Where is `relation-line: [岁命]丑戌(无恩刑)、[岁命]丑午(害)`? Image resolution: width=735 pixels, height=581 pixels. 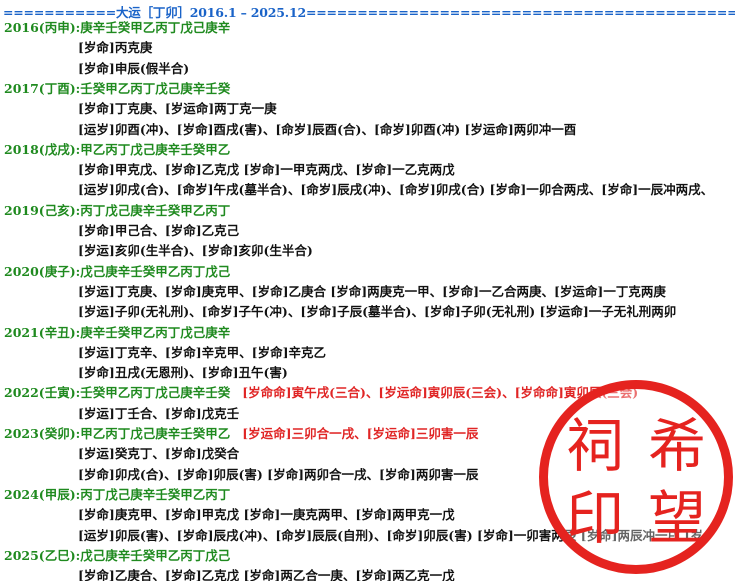
relation-line: [岁命]丑戌(无恩刑)、[岁命]丑午(害) is located at coordinates (183, 373).